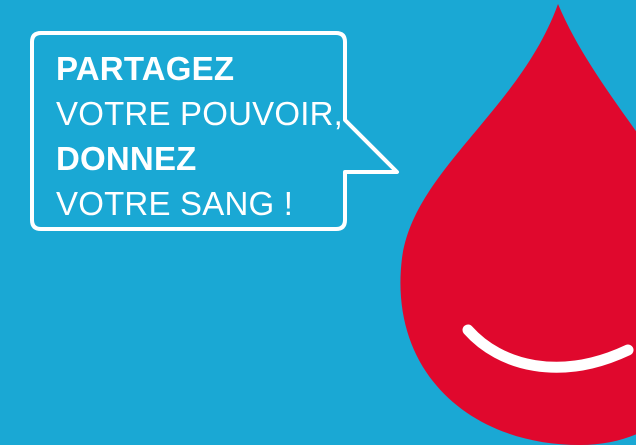 The width and height of the screenshot is (636, 445). I want to click on message-line-votre-pouvoir: VOTRE POUVOIR,, so click(200, 113).